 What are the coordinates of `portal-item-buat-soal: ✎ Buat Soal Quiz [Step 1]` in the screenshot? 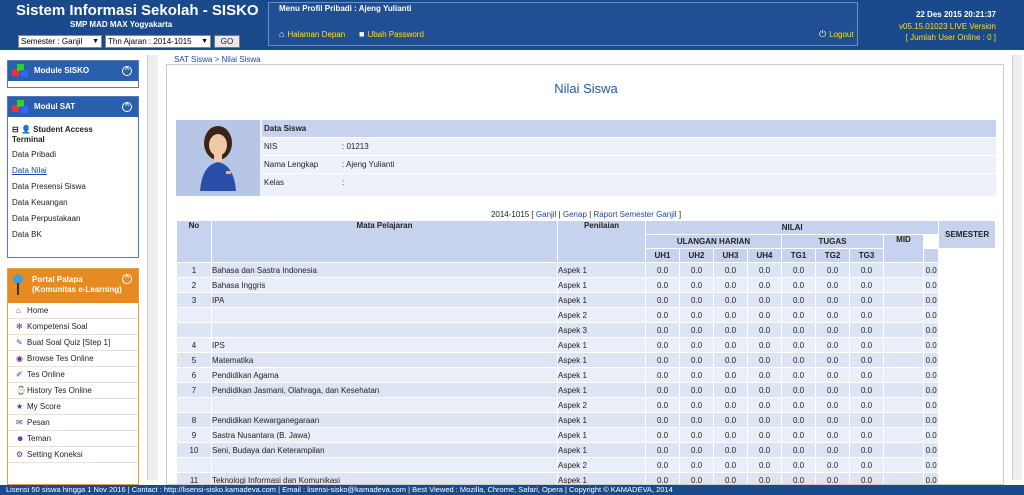 It's located at (73, 343).